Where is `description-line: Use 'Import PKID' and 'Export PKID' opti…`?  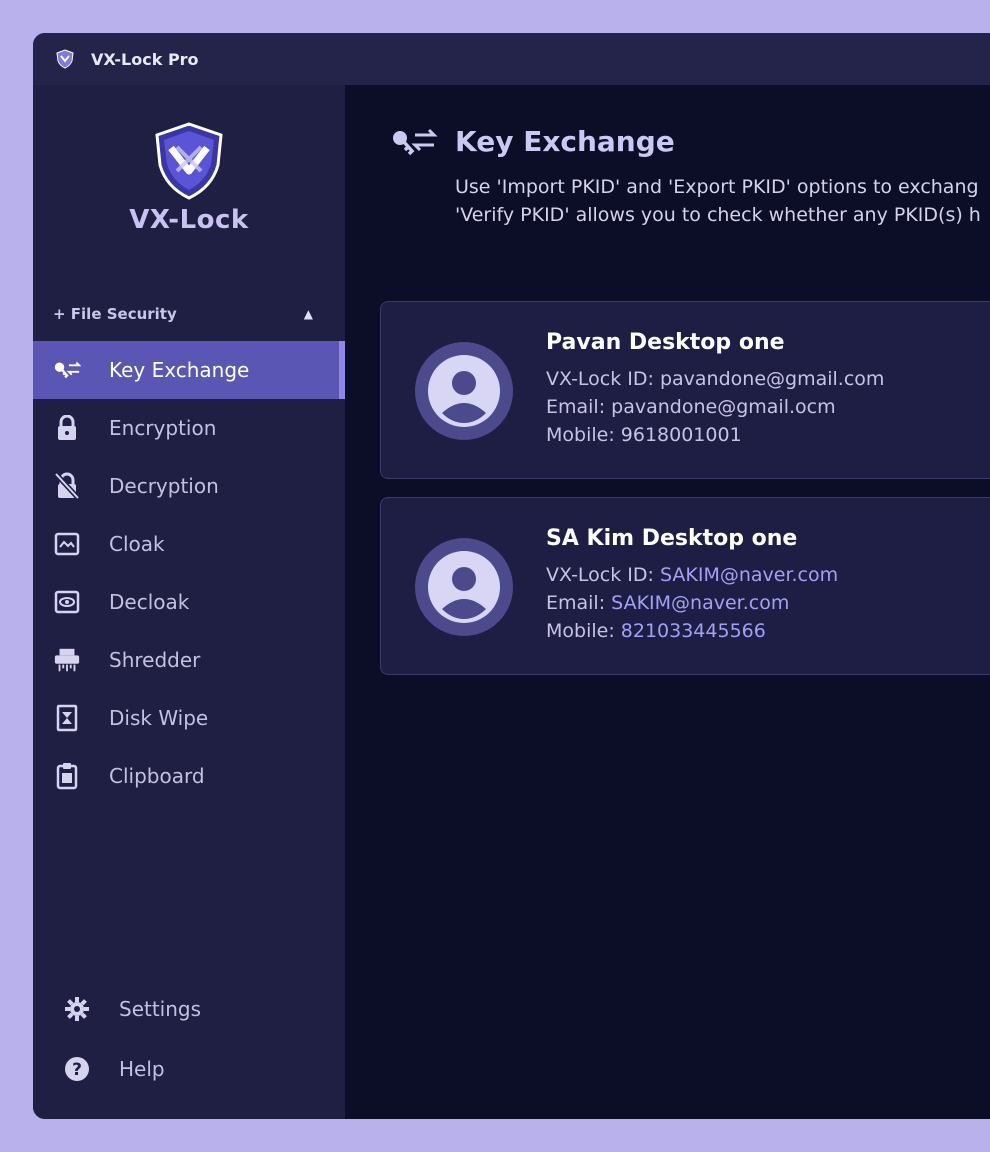
description-line: Use 'Import PKID' and 'Export PKID' opti… is located at coordinates (717, 187).